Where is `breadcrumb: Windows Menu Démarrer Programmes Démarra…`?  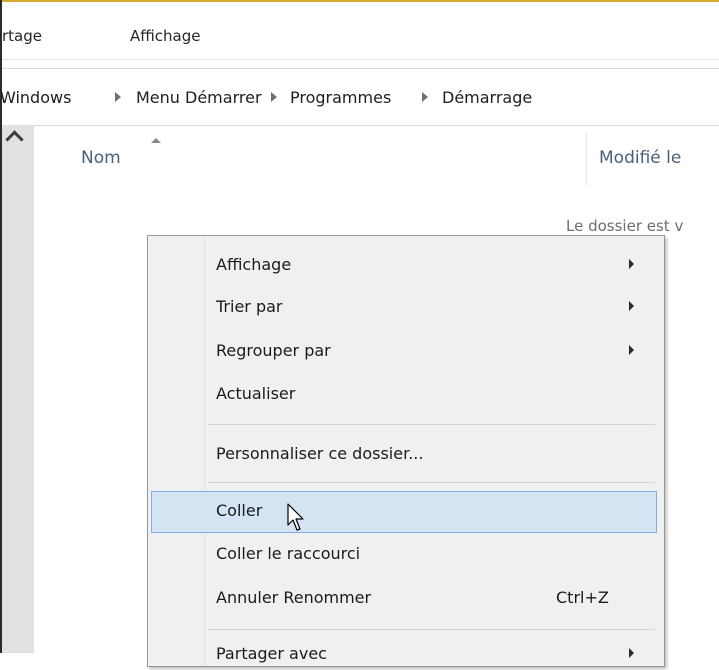
breadcrumb: Windows Menu Démarrer Programmes Démarra… is located at coordinates (359, 97).